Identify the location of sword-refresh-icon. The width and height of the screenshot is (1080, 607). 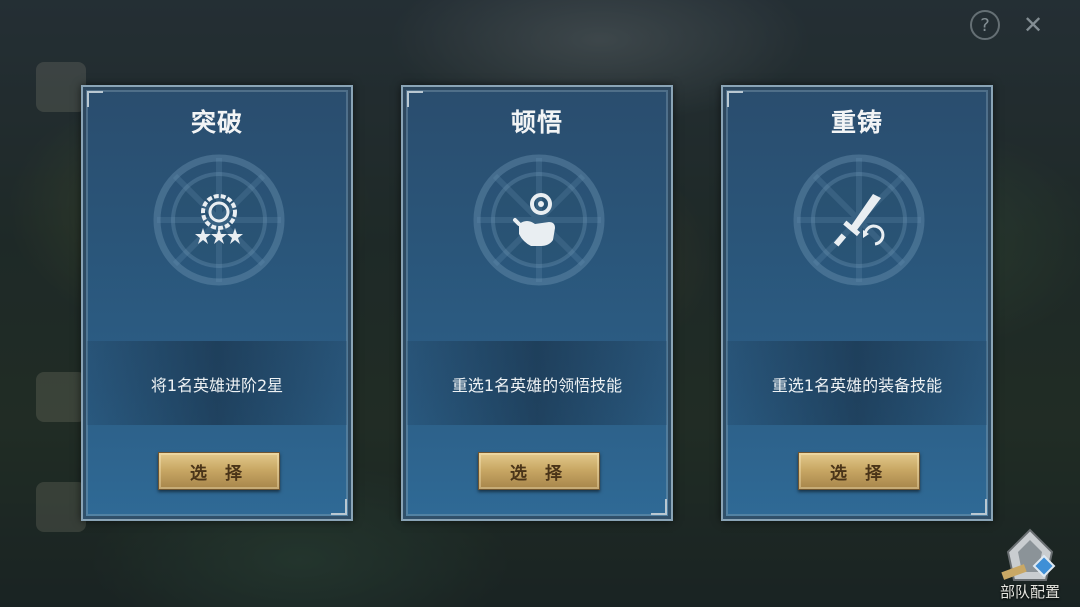
(859, 220).